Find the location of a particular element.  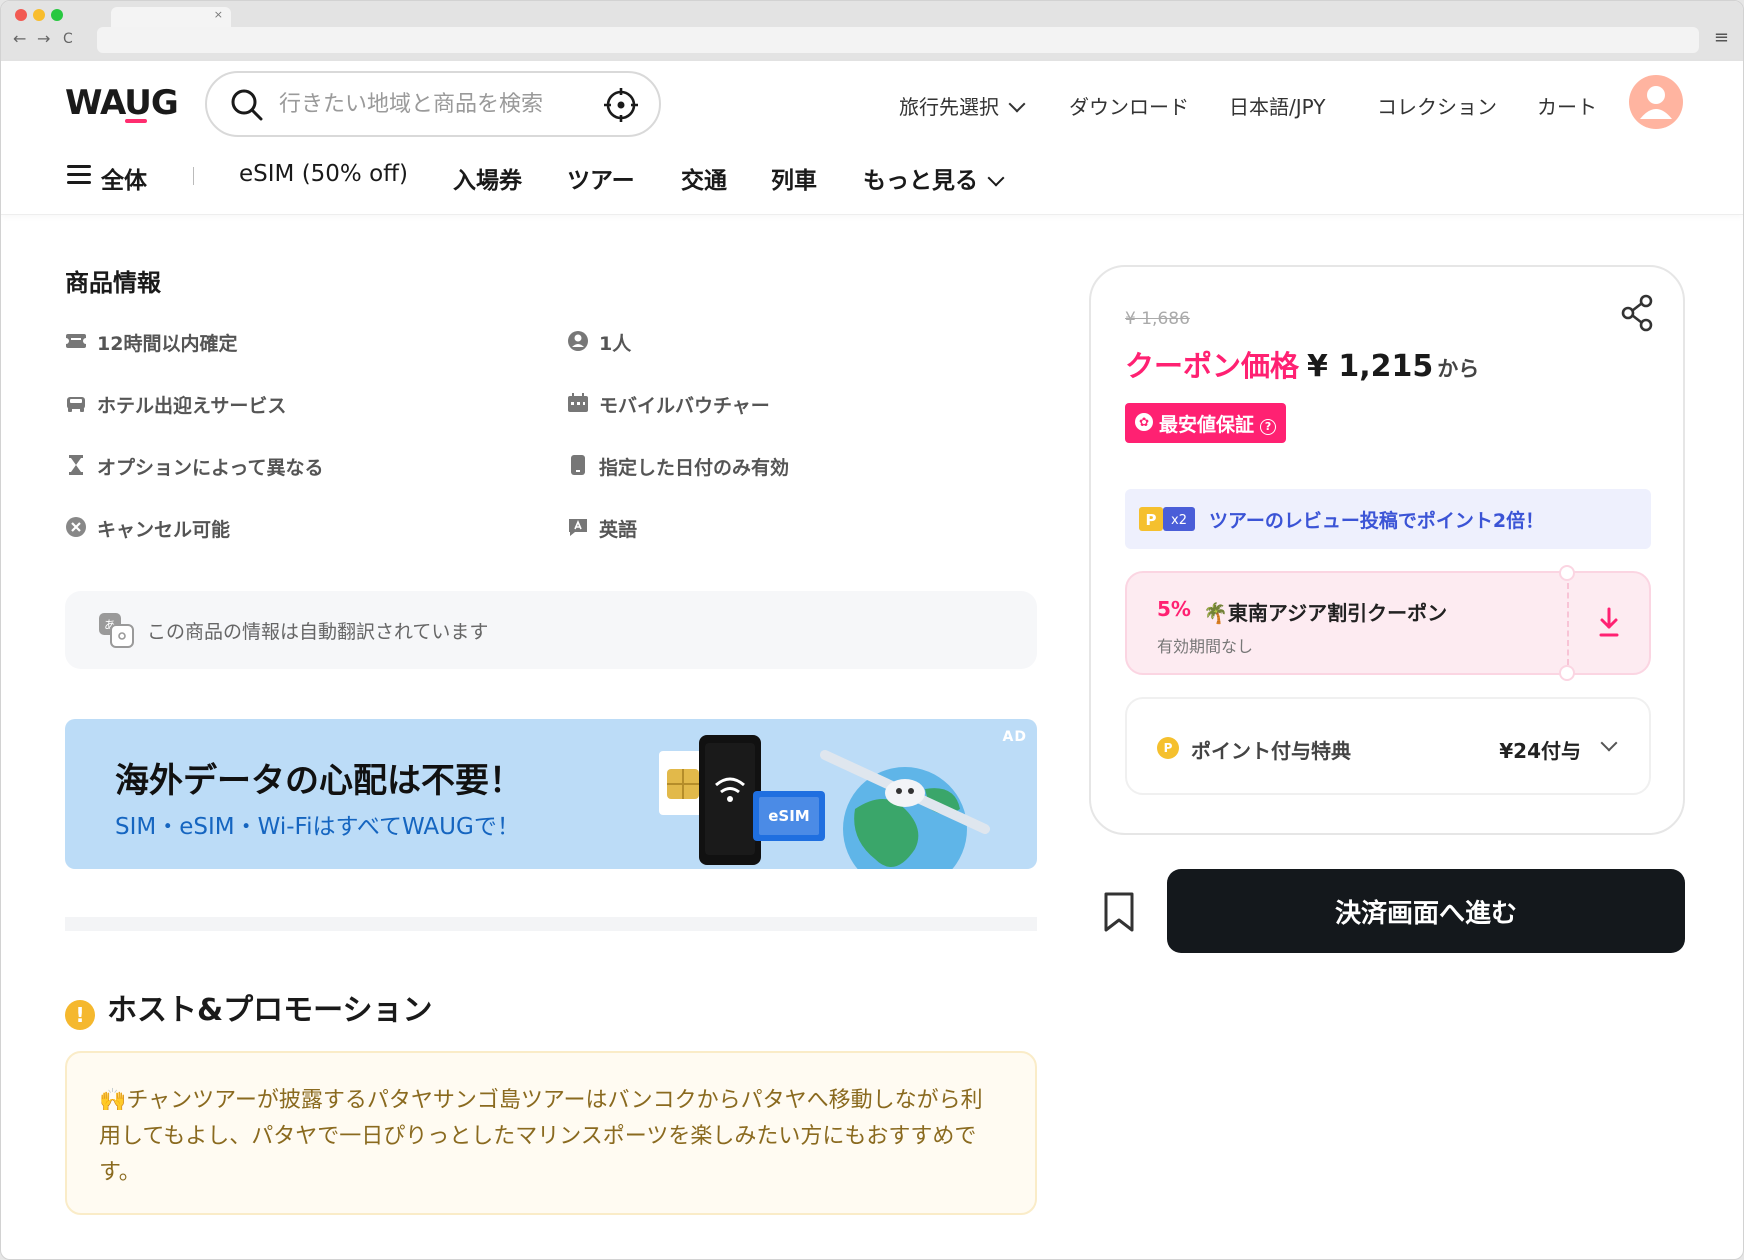

coupon-card: 5% 🌴東南アジア割引クーポン 有効期間なし is located at coordinates (1388, 623).